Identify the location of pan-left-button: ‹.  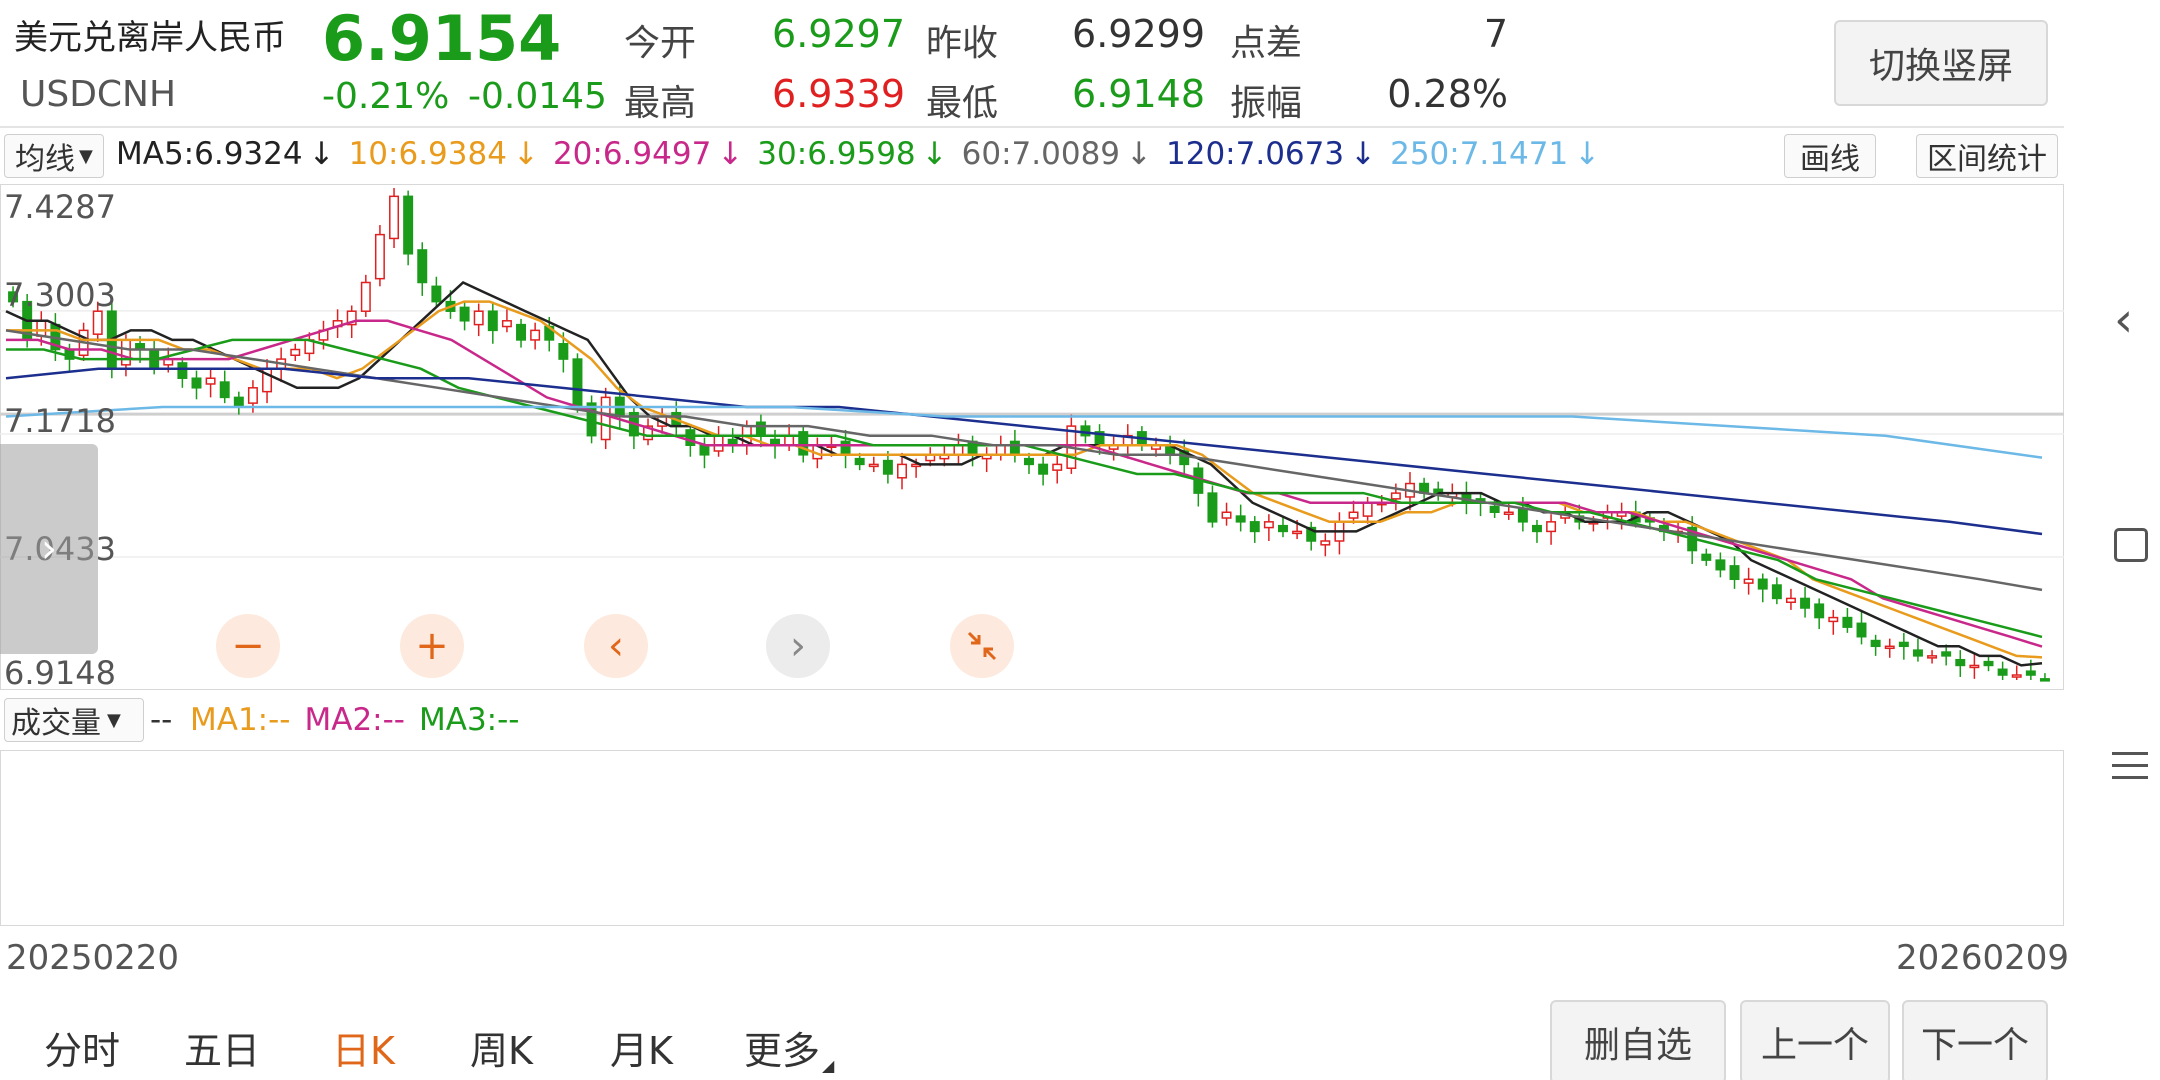
(616, 646).